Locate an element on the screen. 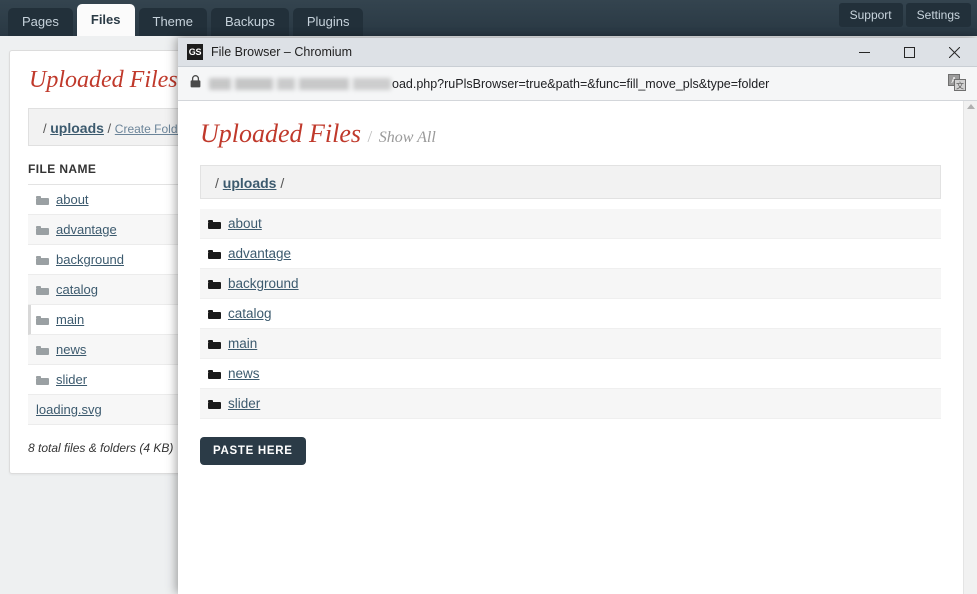 The image size is (977, 594). modal-breadcrumb: / uploads / is located at coordinates (570, 182).